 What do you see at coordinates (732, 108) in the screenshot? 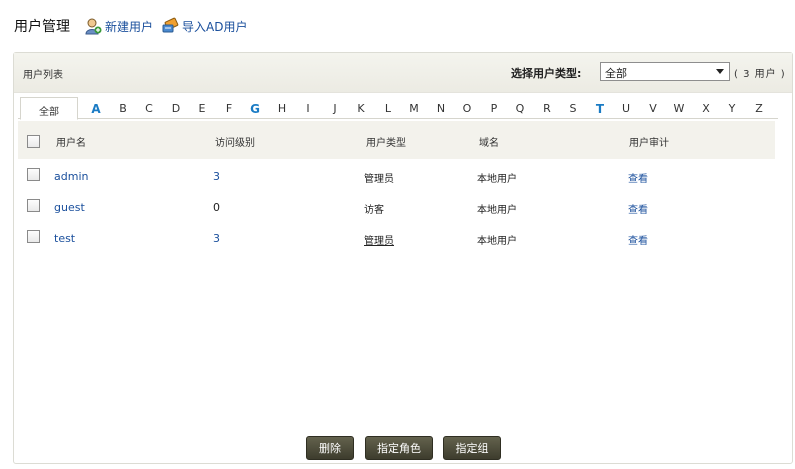
I see `letter-tab-y: Y` at bounding box center [732, 108].